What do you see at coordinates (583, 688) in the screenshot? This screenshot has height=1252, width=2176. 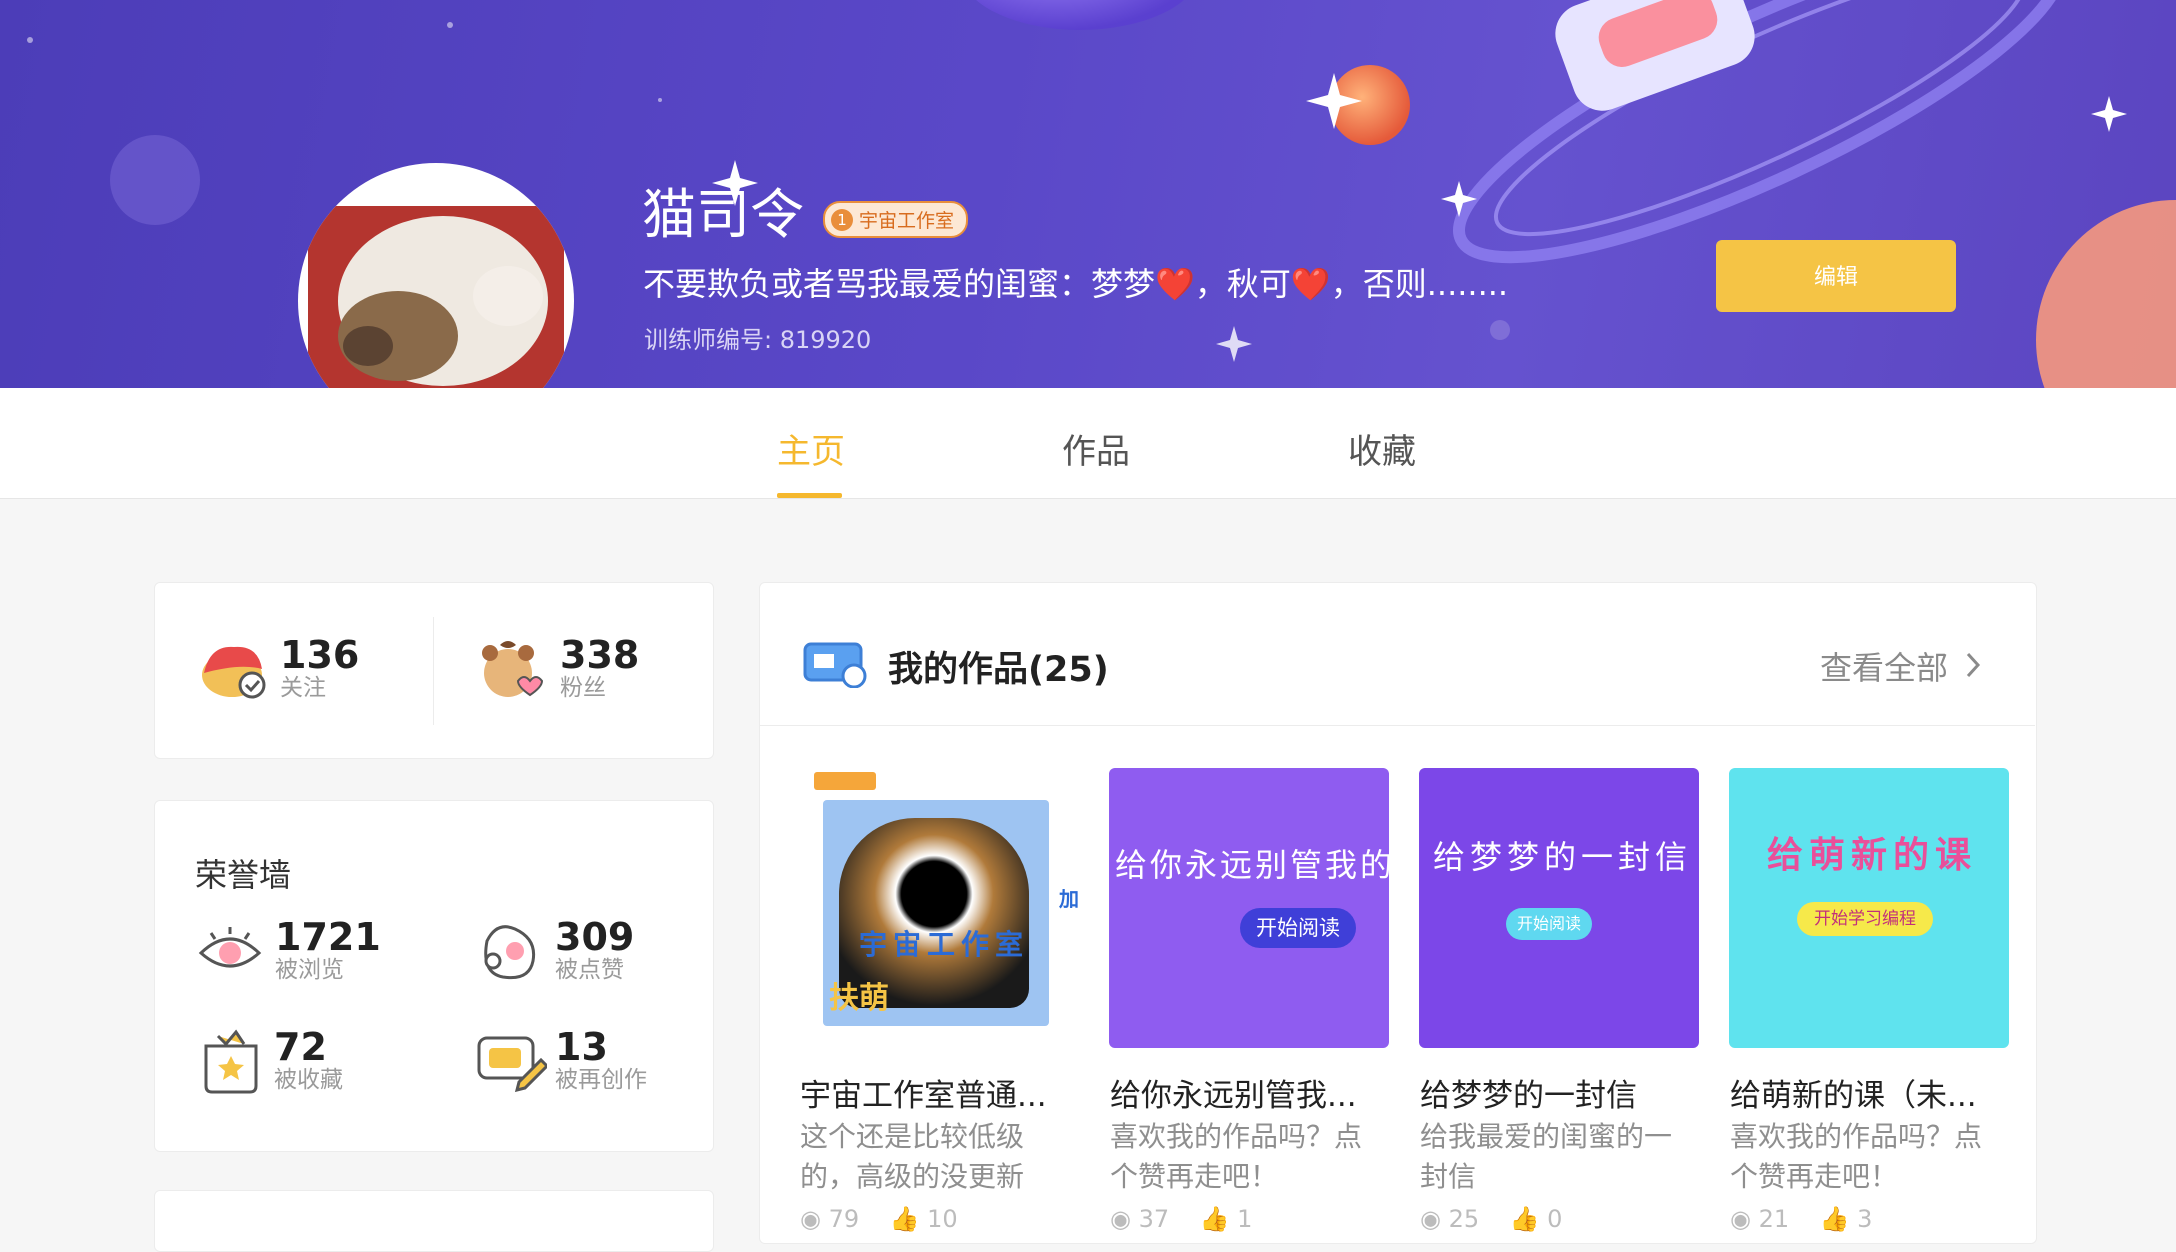 I see `fans-label: 粉丝` at bounding box center [583, 688].